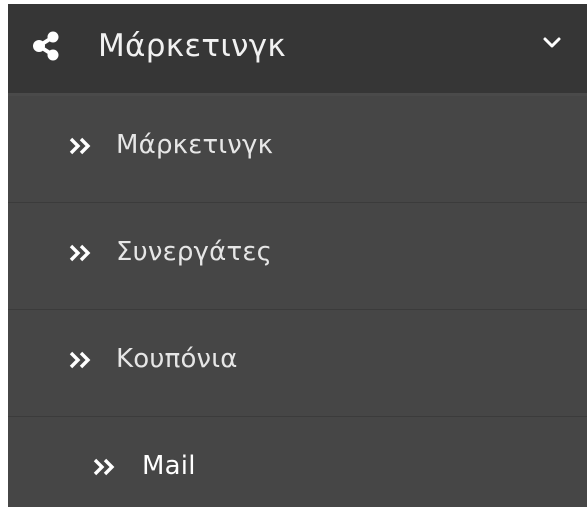 The image size is (587, 523). What do you see at coordinates (169, 466) in the screenshot?
I see `menu-item-label: Mail` at bounding box center [169, 466].